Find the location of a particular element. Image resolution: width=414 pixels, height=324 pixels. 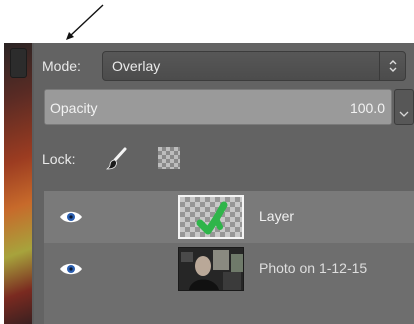

lock-alpha-button is located at coordinates (169, 158).